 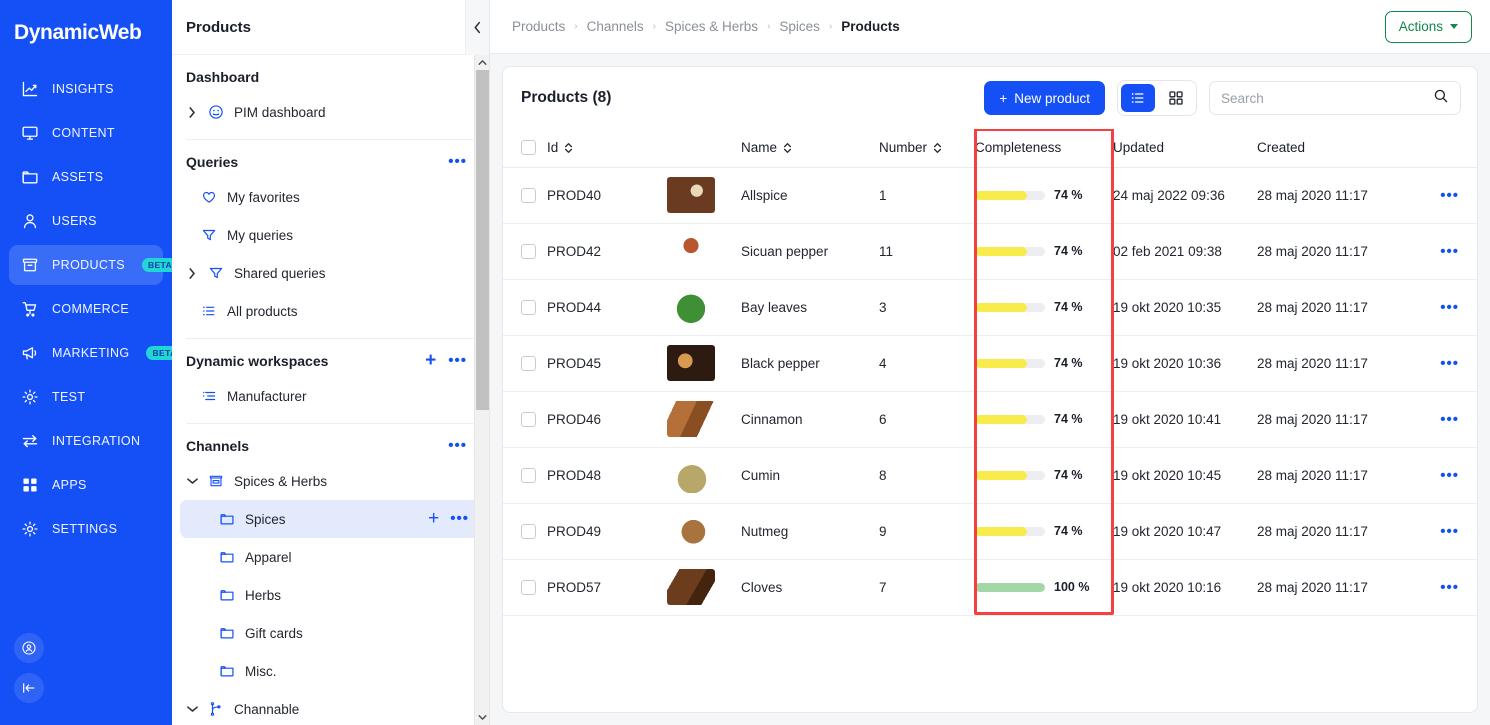 What do you see at coordinates (330, 273) in the screenshot?
I see `nav-item-shared-queries: Shared queries` at bounding box center [330, 273].